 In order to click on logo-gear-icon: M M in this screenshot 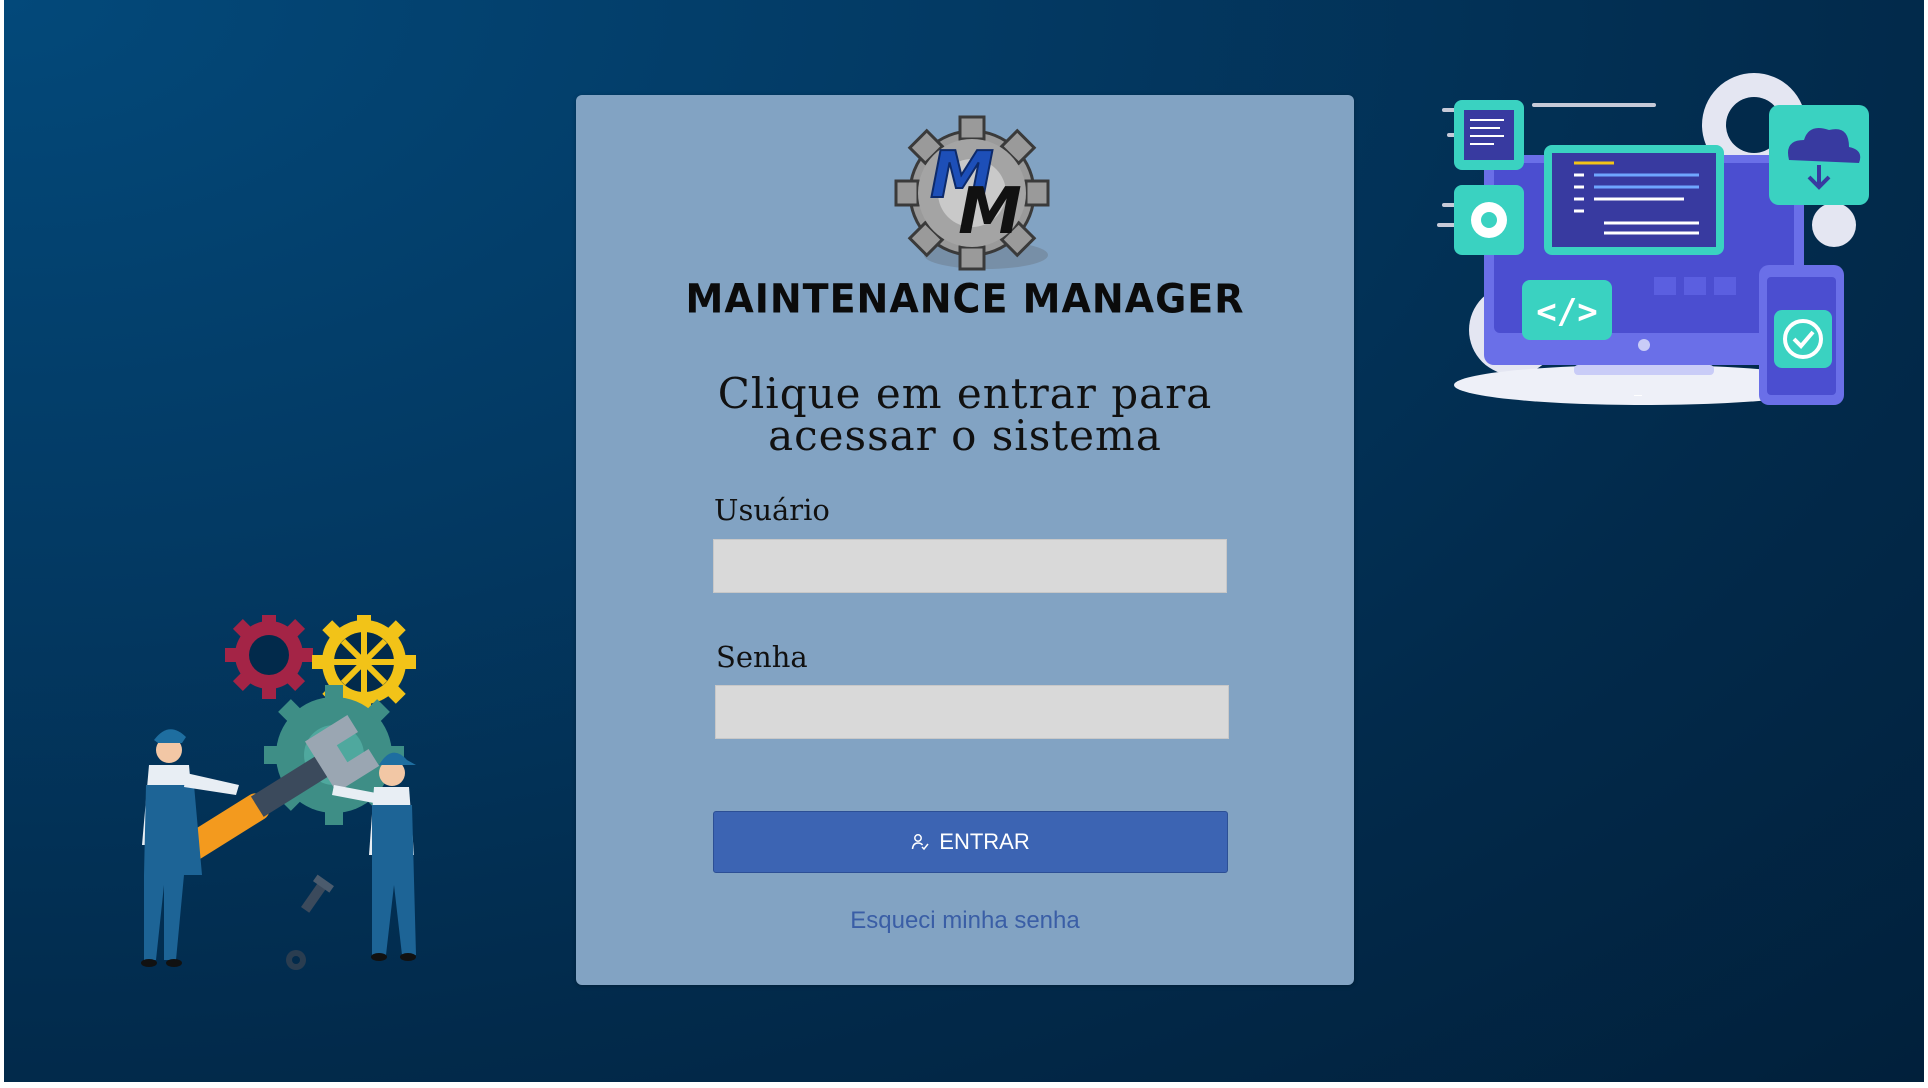, I will do `click(972, 193)`.